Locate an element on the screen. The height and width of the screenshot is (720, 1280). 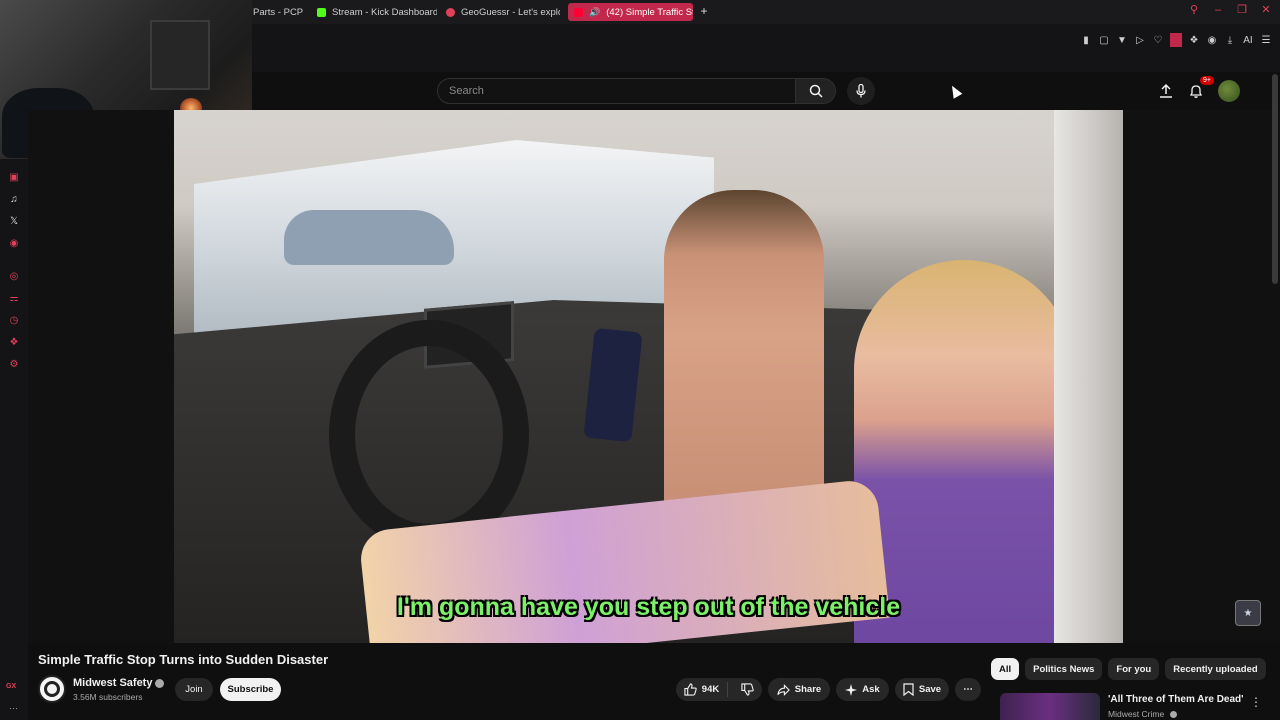
like-button: 94K is located at coordinates (702, 689).